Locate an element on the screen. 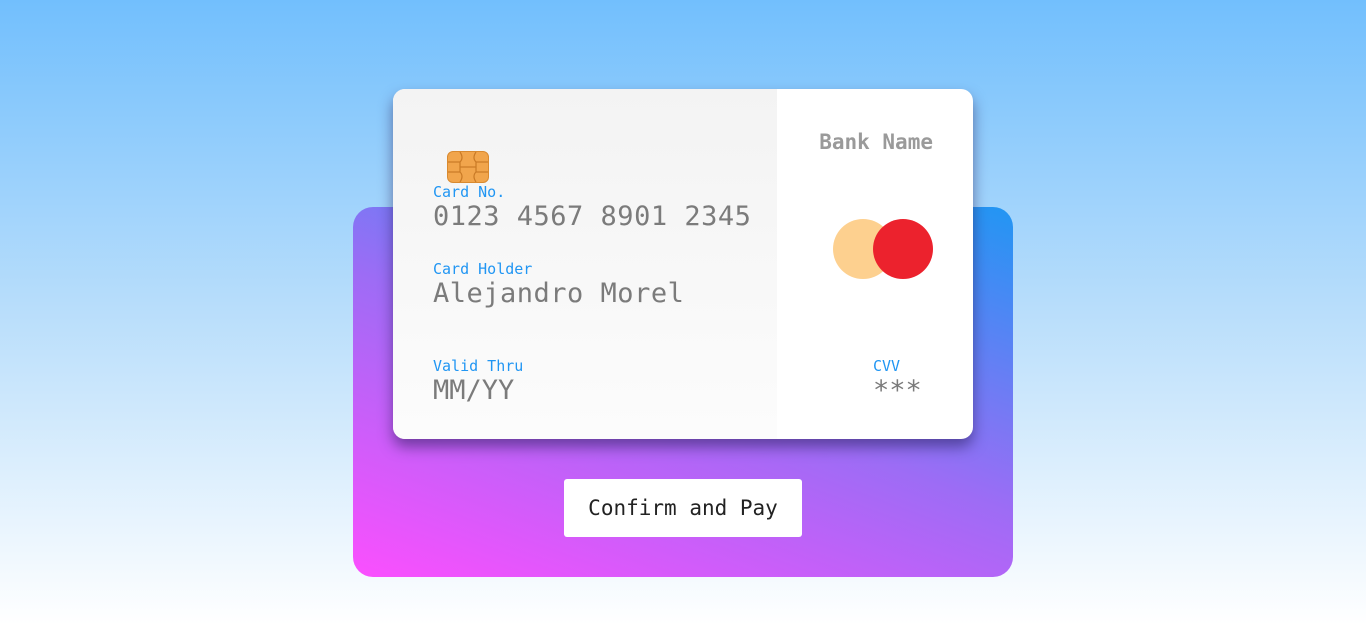 Image resolution: width=1366 pixels, height=625 pixels. sim-chip-icon is located at coordinates (468, 167).